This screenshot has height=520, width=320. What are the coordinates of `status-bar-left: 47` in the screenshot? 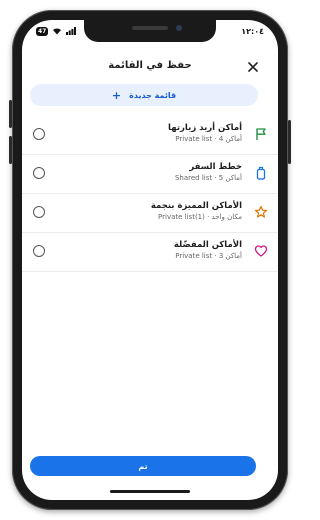 It's located at (56, 31).